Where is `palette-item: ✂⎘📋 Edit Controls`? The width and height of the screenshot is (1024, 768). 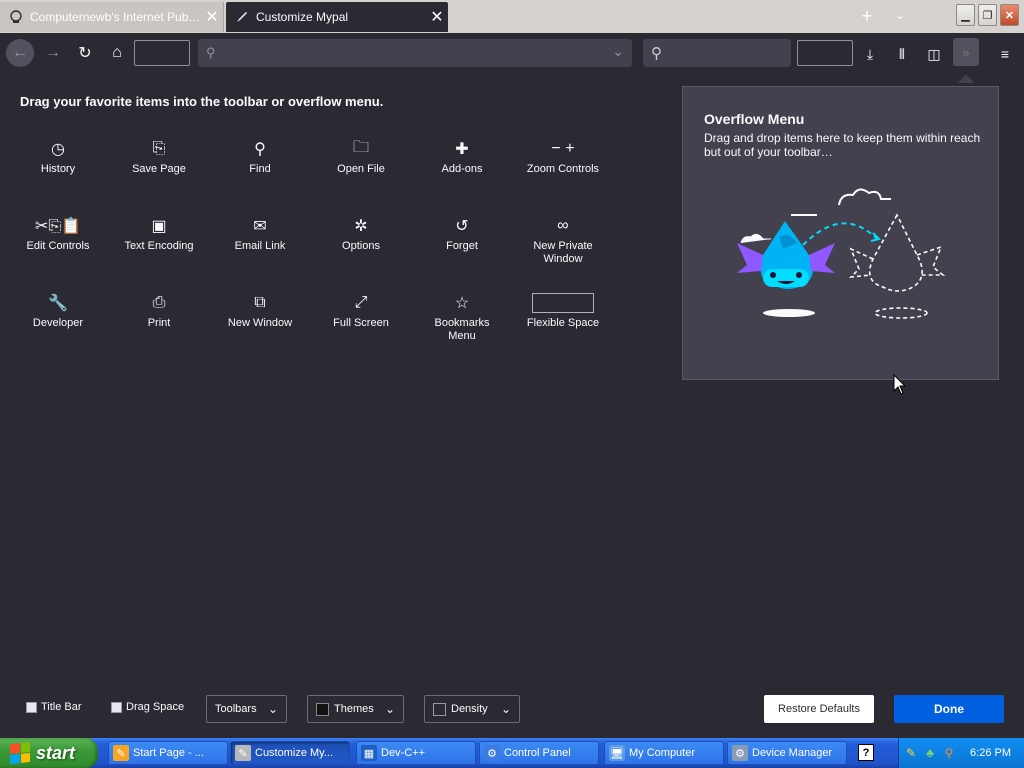
palette-item: ✂⎘📋 Edit Controls is located at coordinates (58, 234).